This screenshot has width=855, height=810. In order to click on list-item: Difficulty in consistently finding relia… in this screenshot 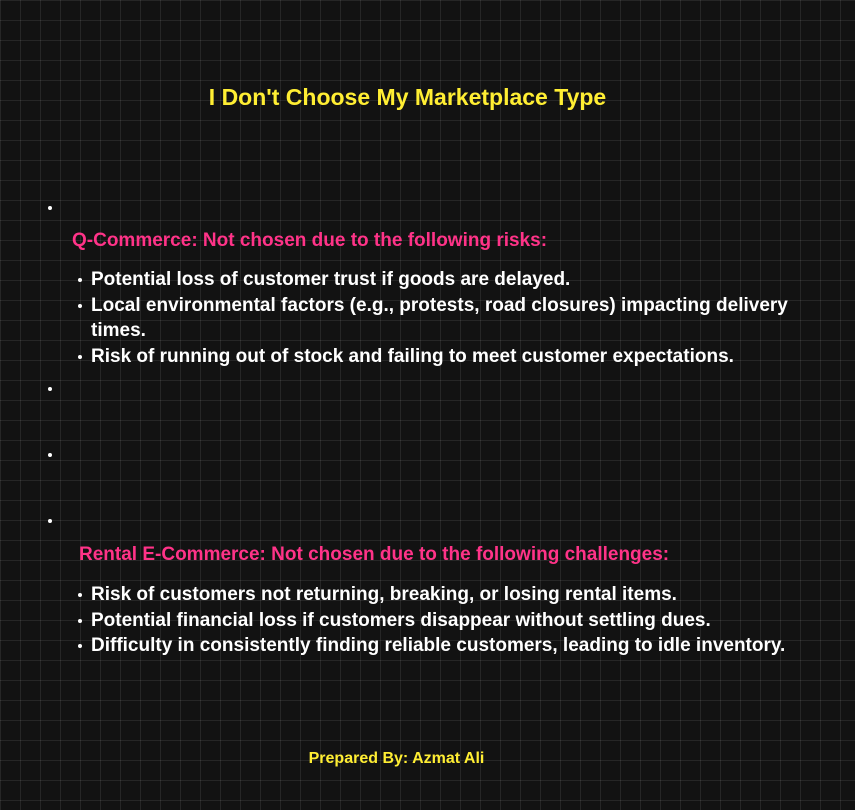, I will do `click(449, 646)`.